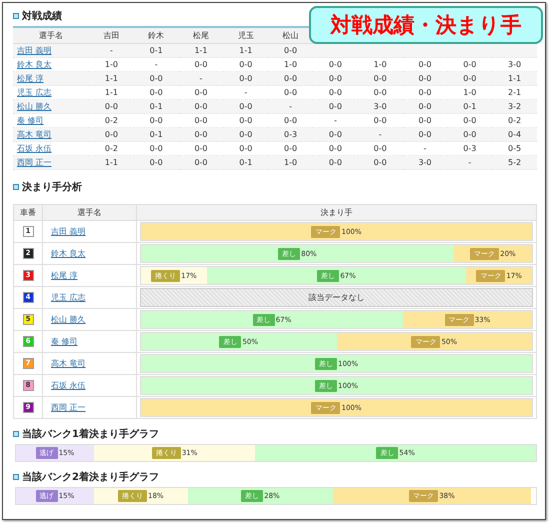 Image resolution: width=550 pixels, height=524 pixels. What do you see at coordinates (90, 434) in the screenshot?
I see `section-title: 当該バンク1着決まり手グラフ` at bounding box center [90, 434].